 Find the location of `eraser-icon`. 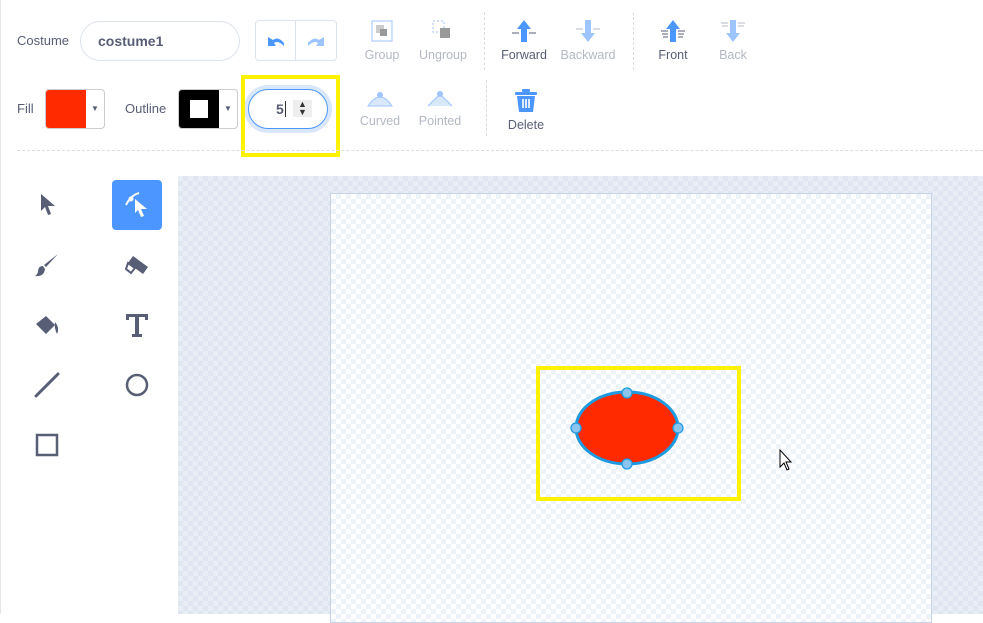

eraser-icon is located at coordinates (136, 265).